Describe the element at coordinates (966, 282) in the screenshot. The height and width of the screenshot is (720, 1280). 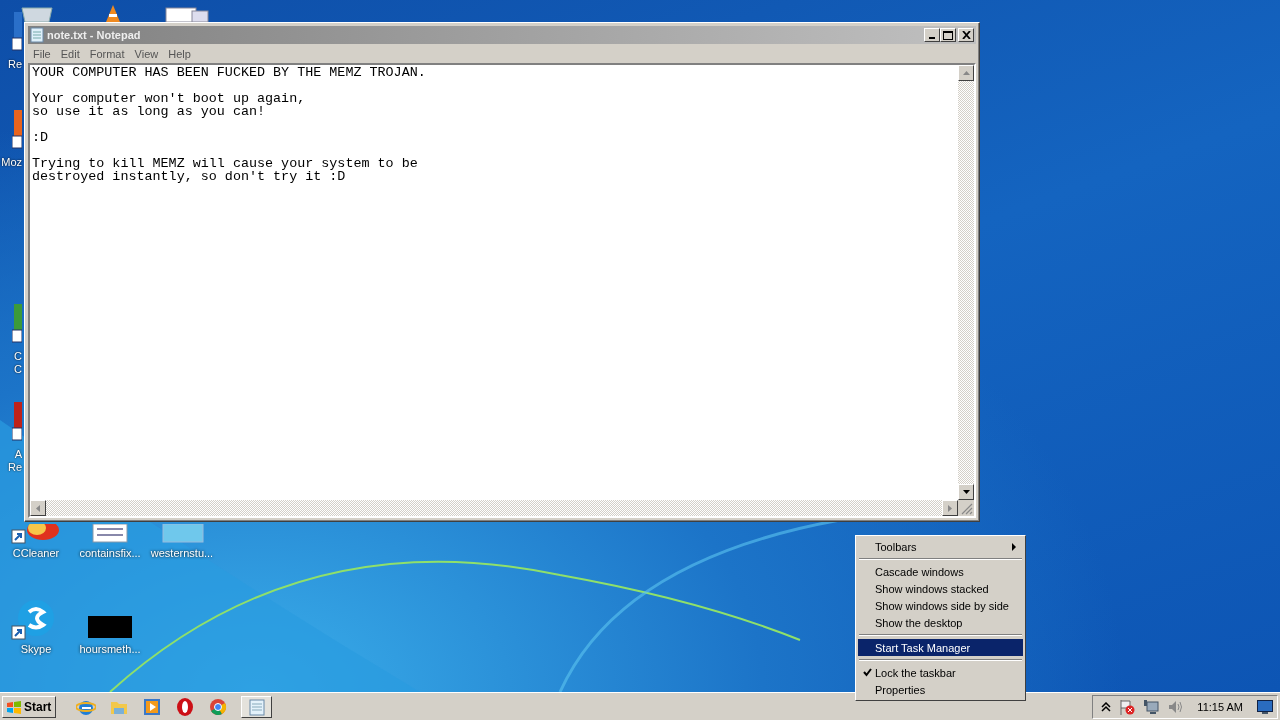
I see `vertical-scrollbar` at that location.